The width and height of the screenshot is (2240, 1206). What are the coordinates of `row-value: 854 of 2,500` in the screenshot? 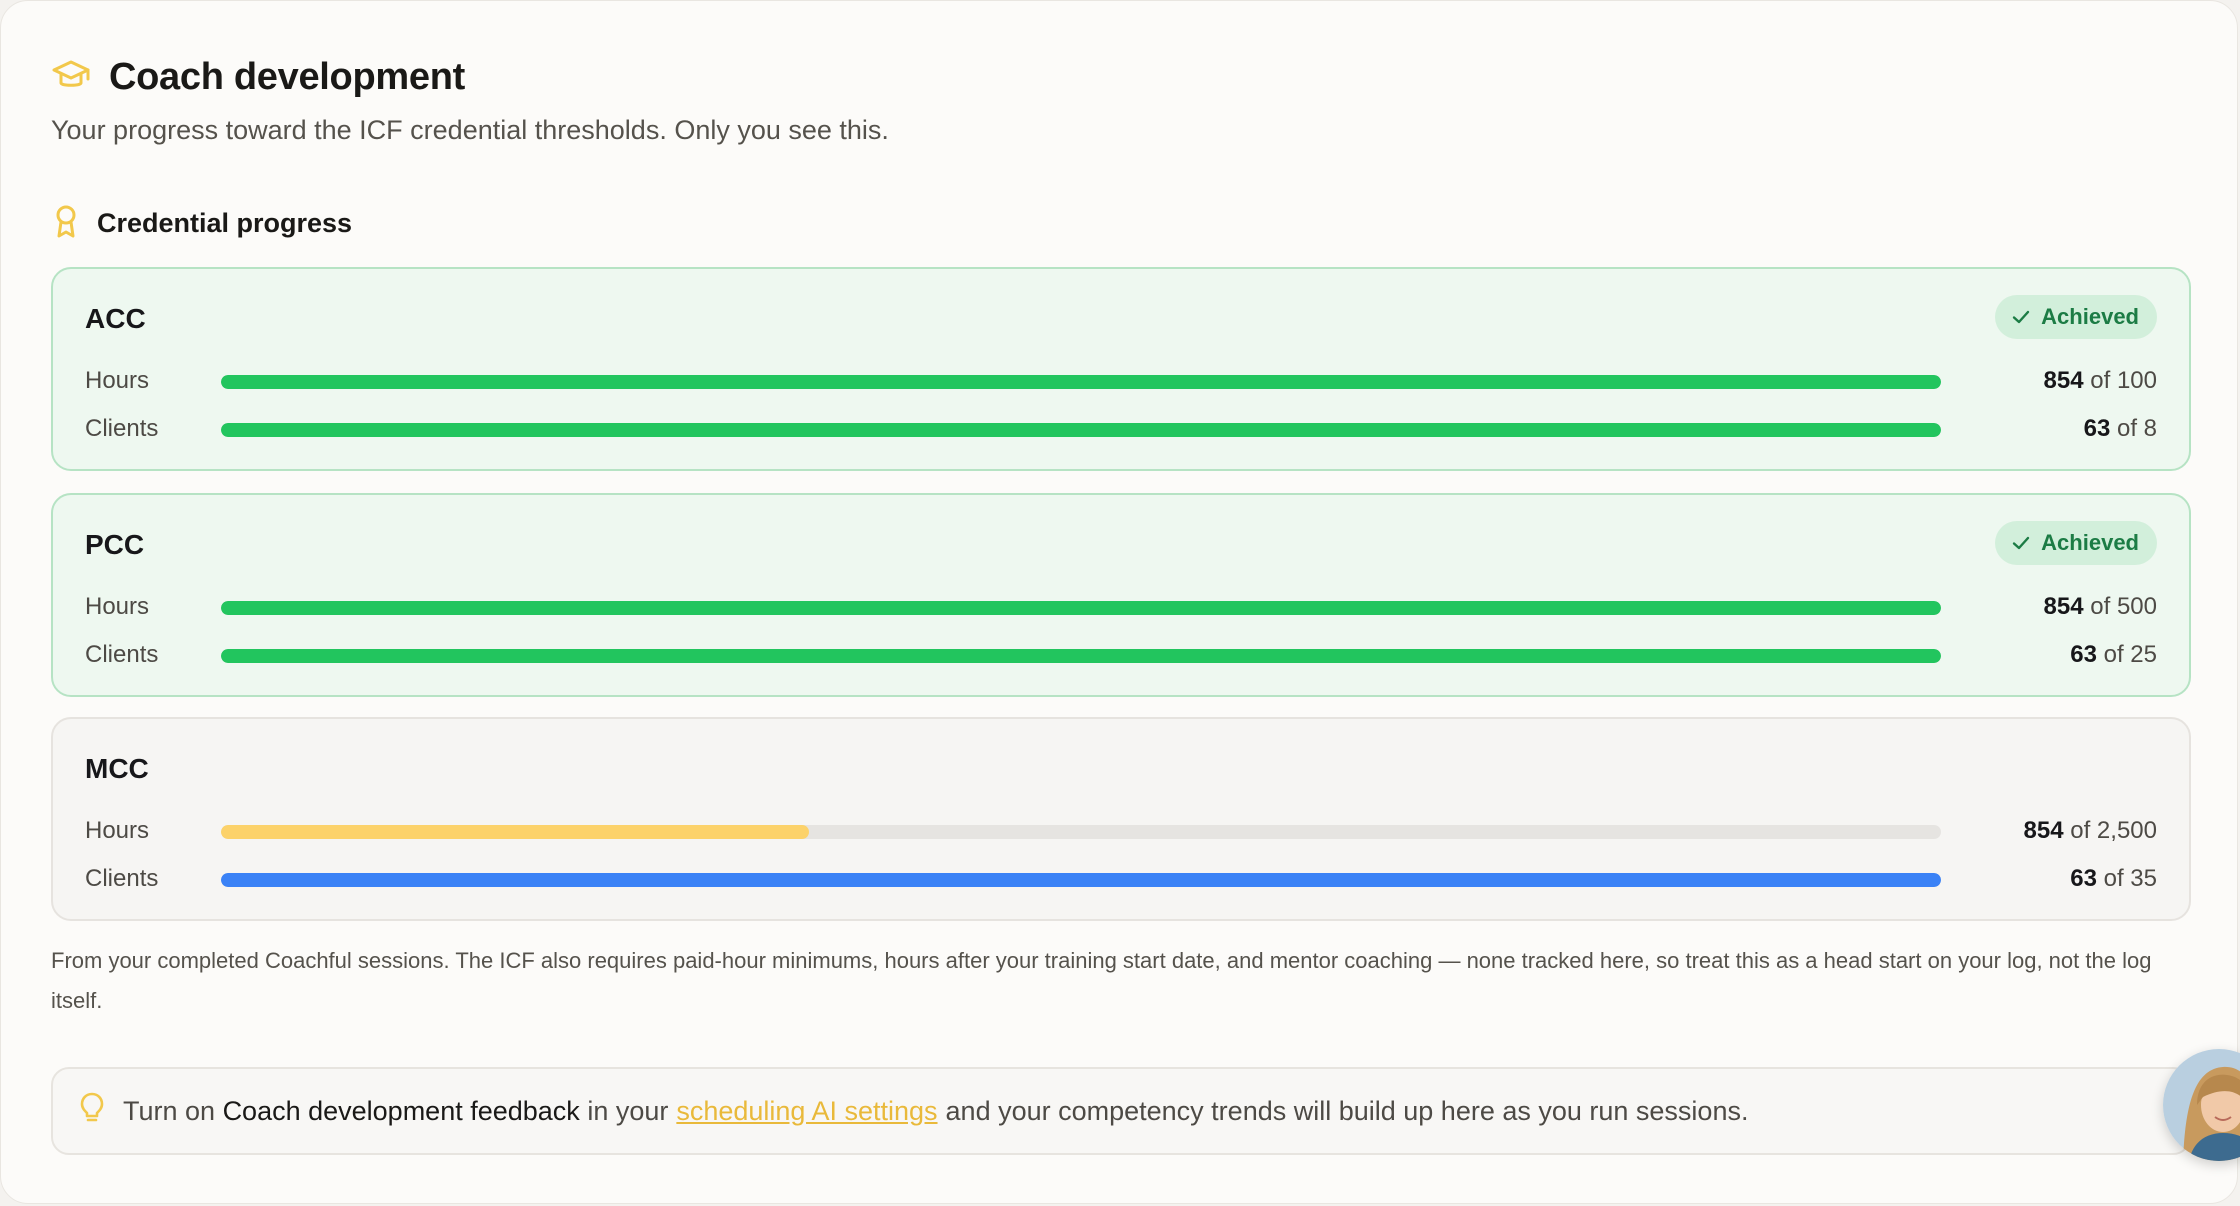 It's located at (2090, 830).